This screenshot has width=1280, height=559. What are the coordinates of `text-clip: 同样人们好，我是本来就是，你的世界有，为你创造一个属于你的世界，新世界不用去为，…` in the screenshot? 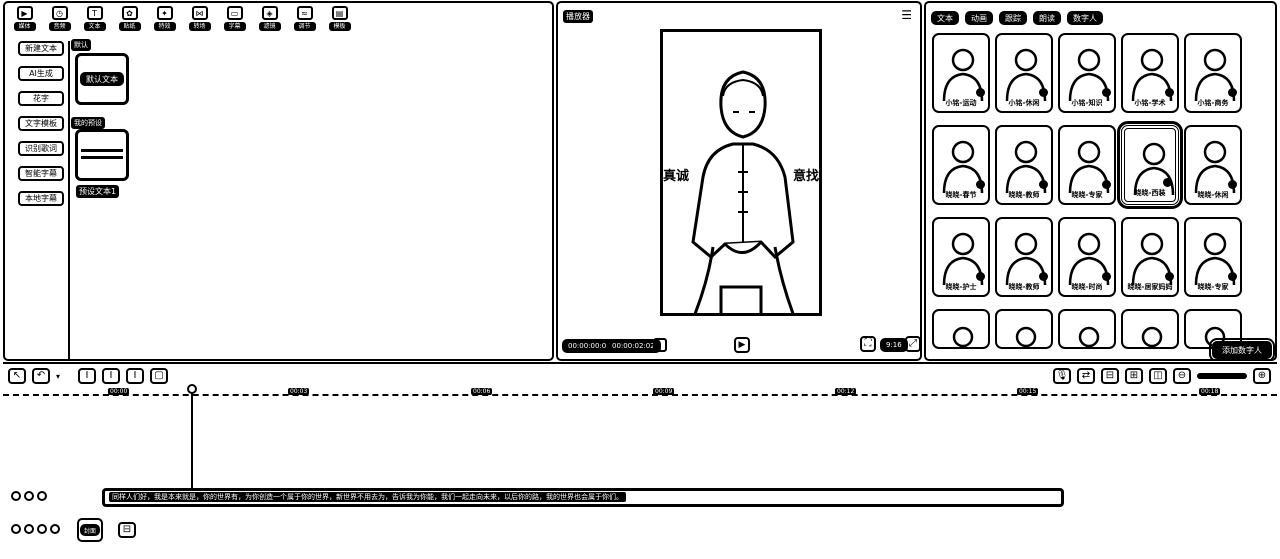 It's located at (583, 497).